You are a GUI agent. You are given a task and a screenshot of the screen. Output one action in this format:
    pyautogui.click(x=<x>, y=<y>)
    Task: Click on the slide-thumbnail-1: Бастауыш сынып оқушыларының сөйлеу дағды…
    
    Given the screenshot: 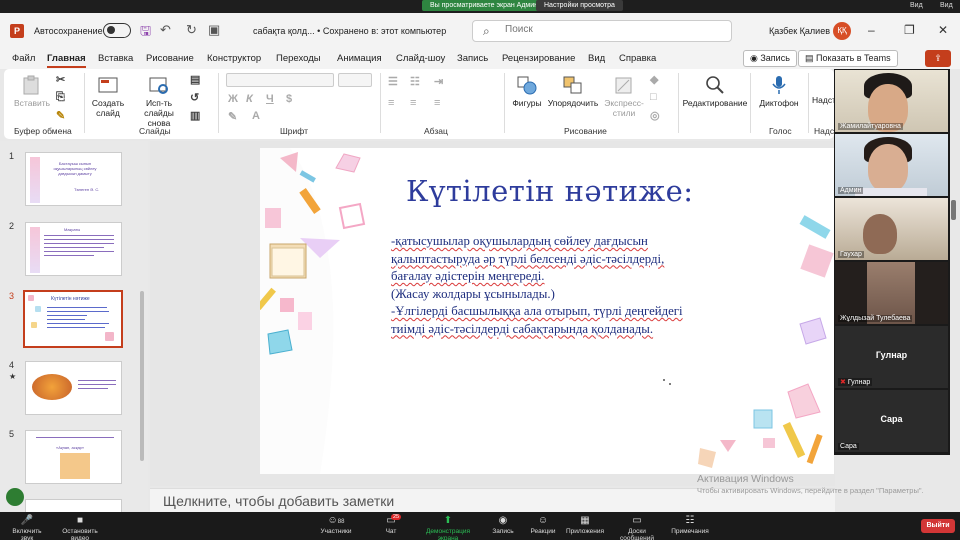 What is the action you would take?
    pyautogui.click(x=73, y=179)
    